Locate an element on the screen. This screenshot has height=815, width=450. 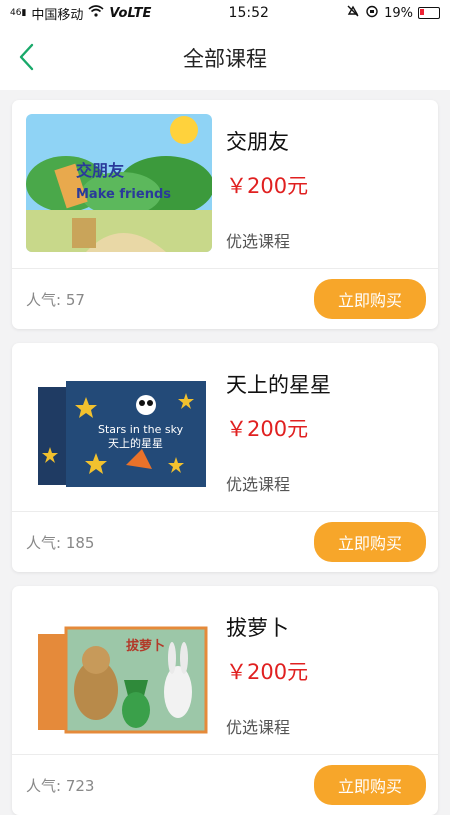
course-title: 拔萝卜 is located at coordinates (257, 628).